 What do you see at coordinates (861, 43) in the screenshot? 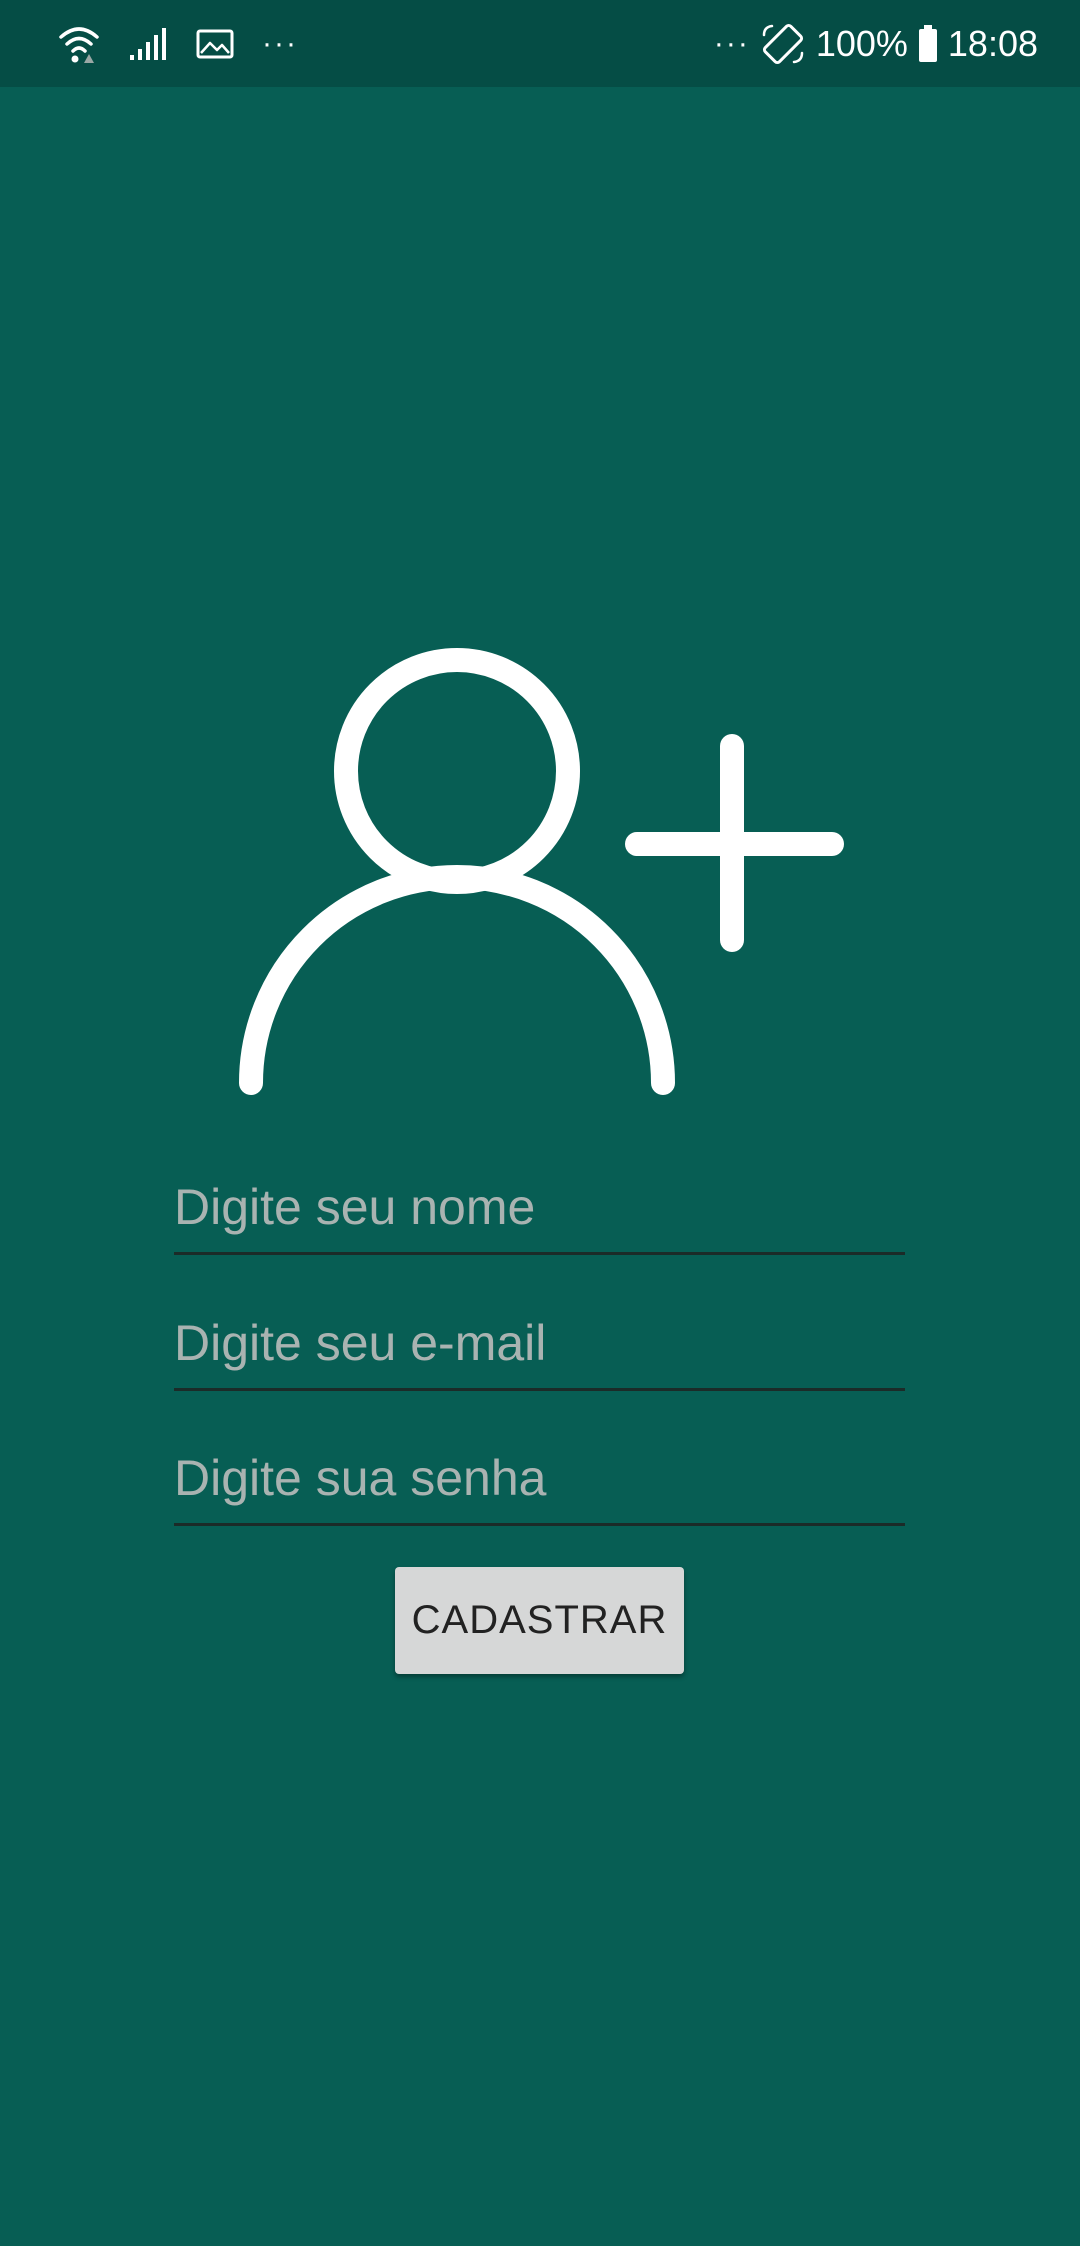
I see `battery-percent: 100%` at bounding box center [861, 43].